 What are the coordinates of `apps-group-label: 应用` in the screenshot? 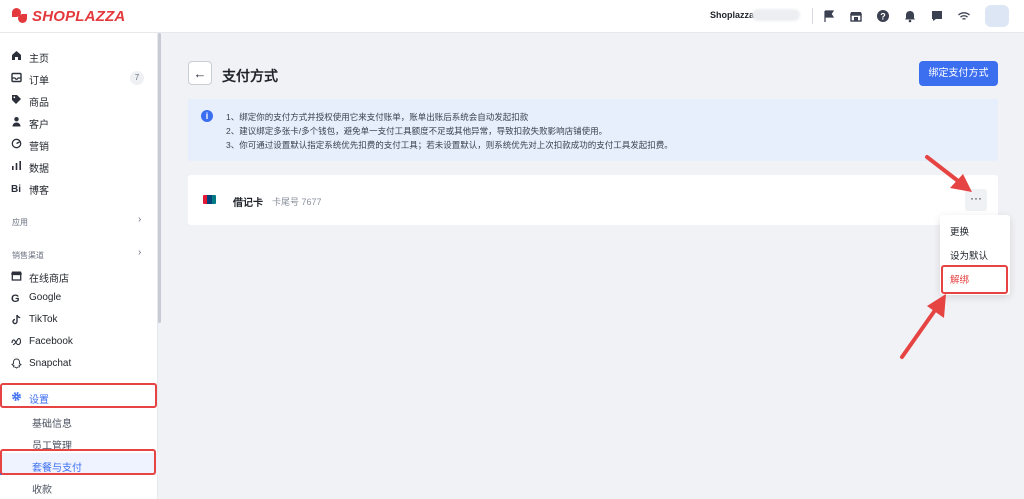 It's located at (20, 222).